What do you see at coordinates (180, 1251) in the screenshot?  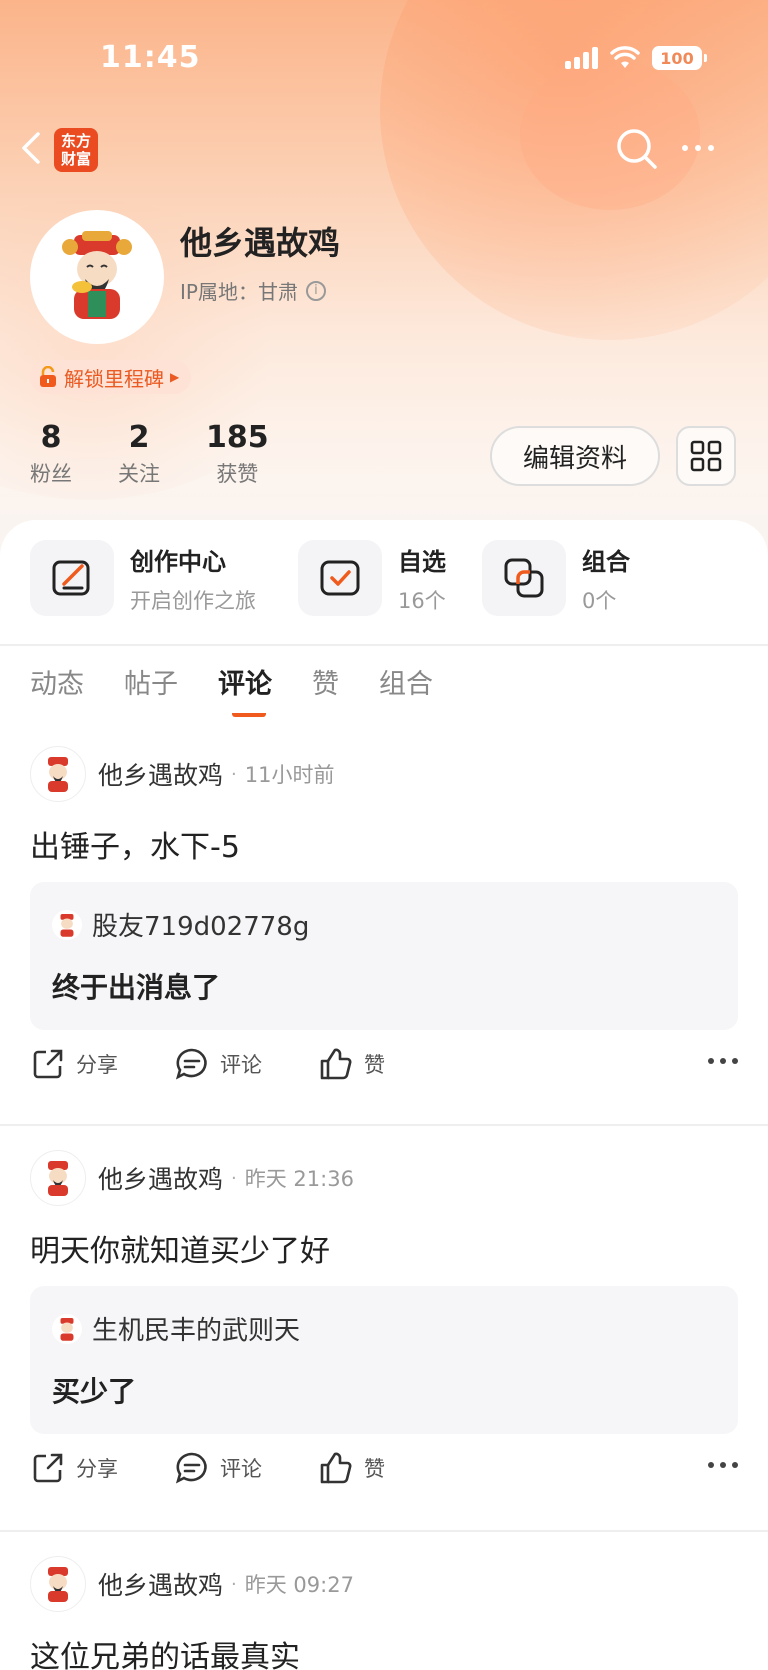 I see `post-body: 明天你就知道买少了好` at bounding box center [180, 1251].